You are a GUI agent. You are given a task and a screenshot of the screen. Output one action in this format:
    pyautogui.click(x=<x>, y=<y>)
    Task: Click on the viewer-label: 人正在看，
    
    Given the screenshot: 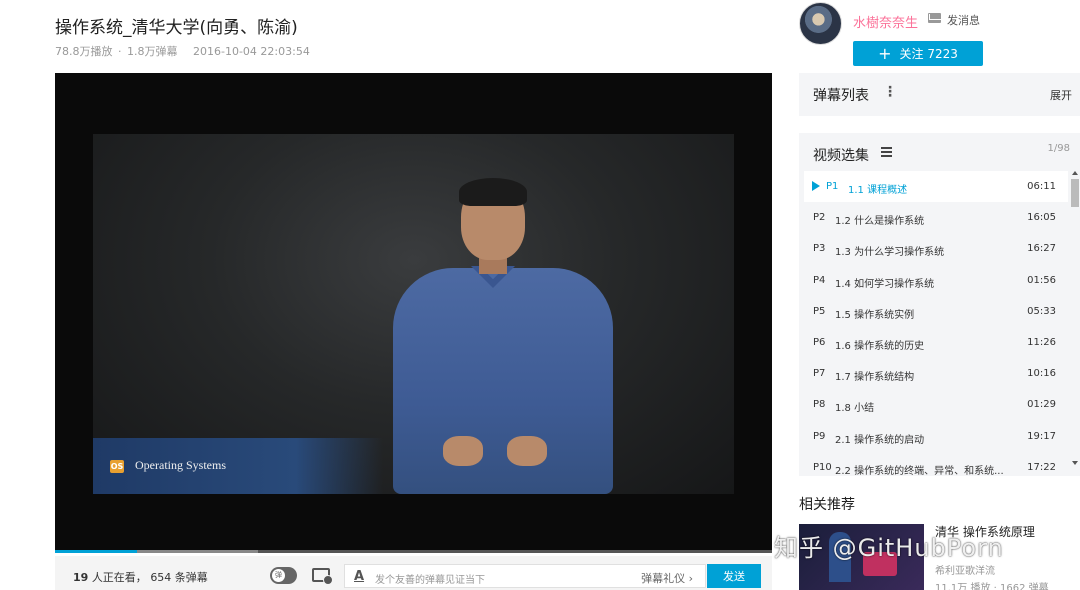 What is the action you would take?
    pyautogui.click(x=119, y=577)
    